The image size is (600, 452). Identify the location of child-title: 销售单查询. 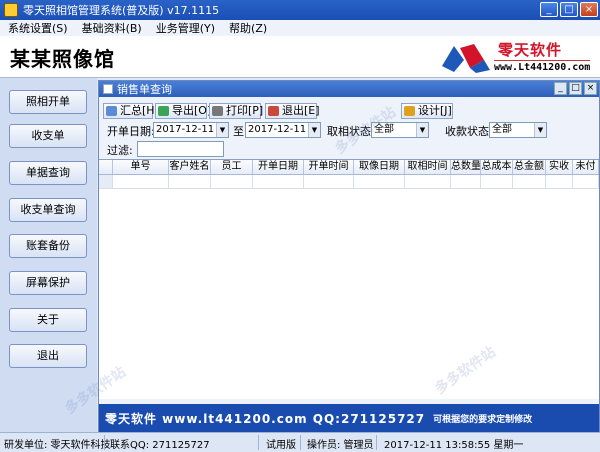
(144, 89).